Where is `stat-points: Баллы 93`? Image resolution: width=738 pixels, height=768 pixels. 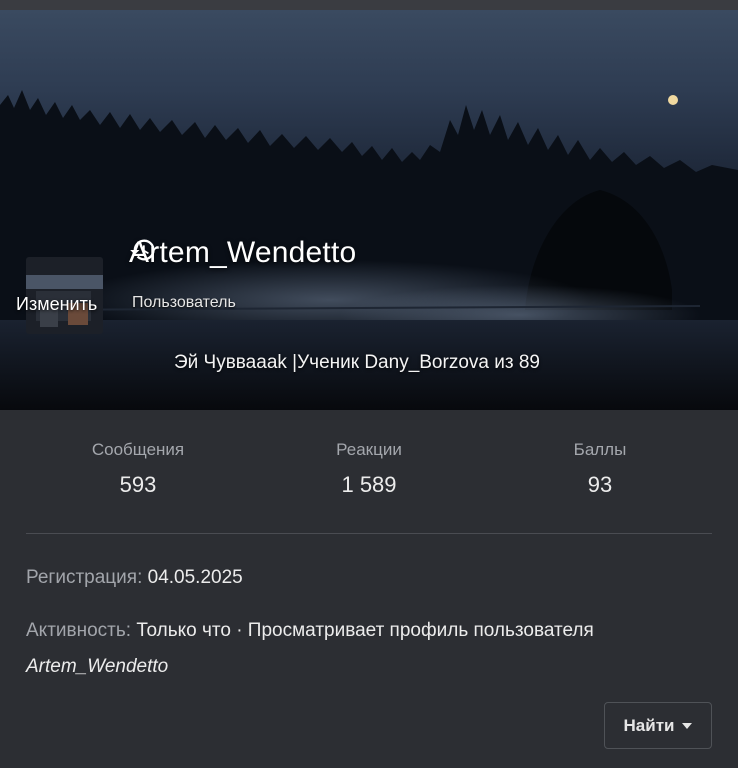 stat-points: Баллы 93 is located at coordinates (600, 469).